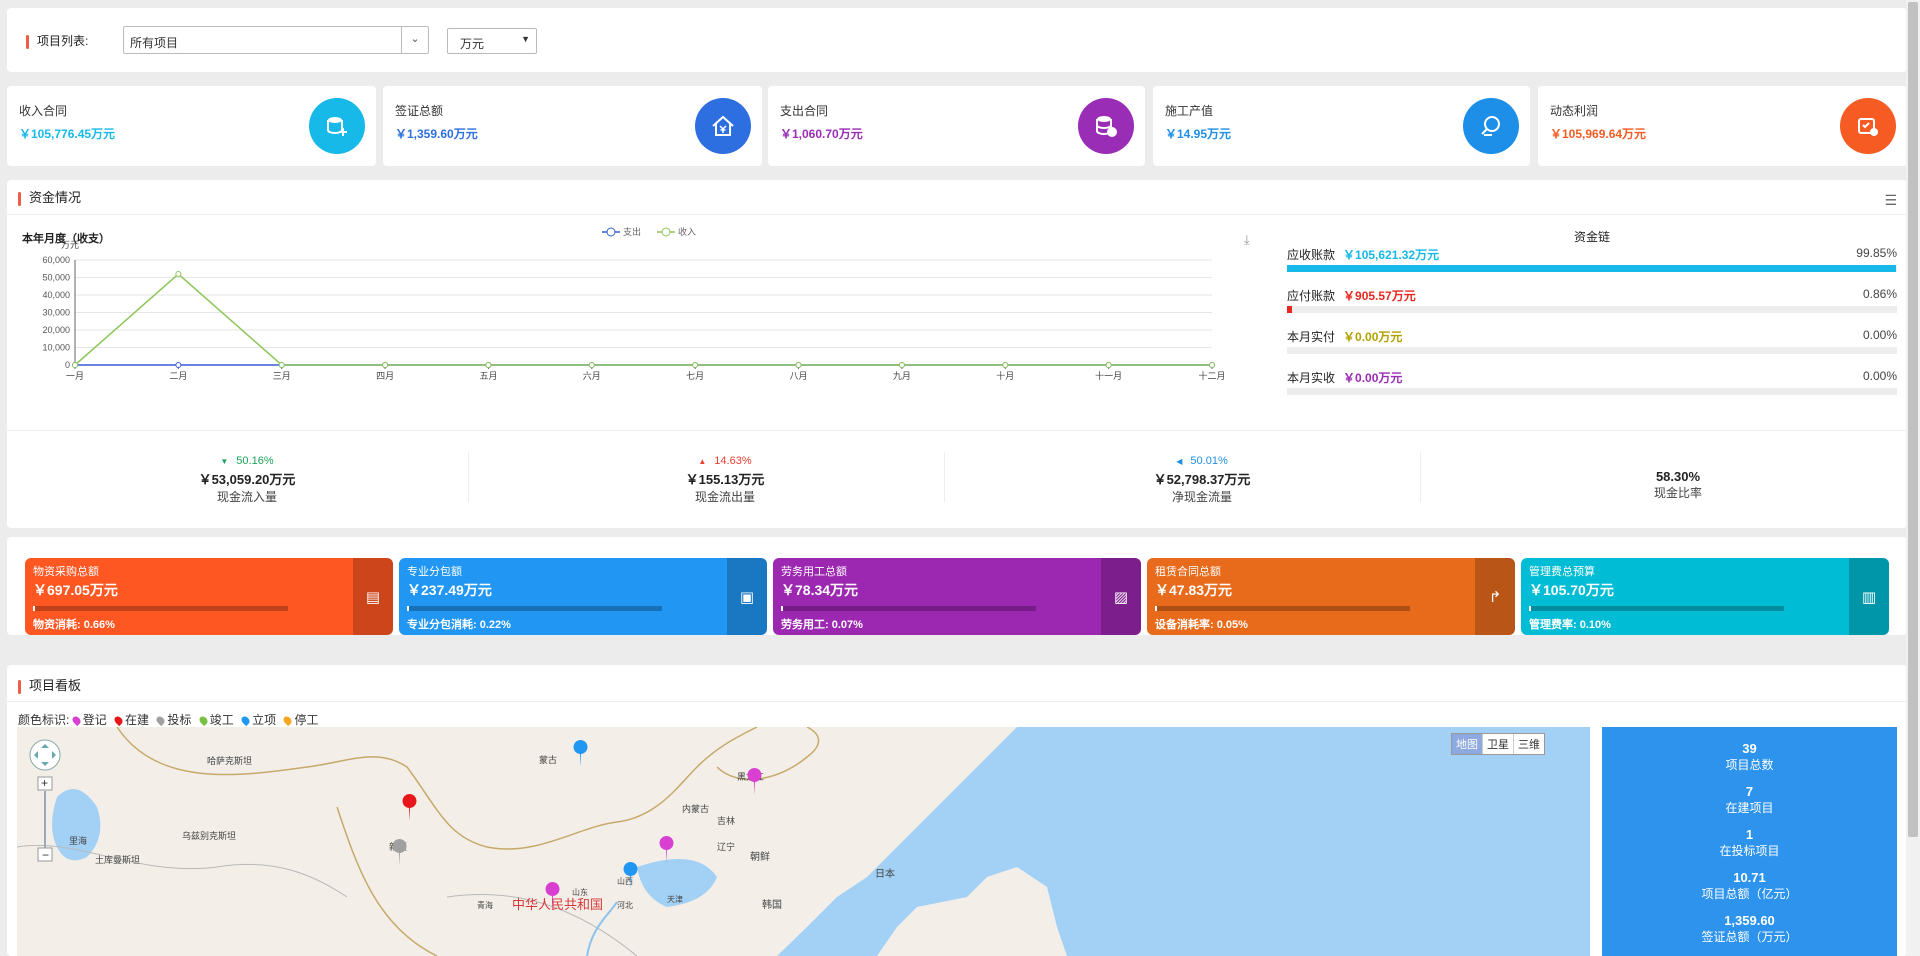 This screenshot has height=956, width=1920. I want to click on page-scrollbar, so click(1913, 478).